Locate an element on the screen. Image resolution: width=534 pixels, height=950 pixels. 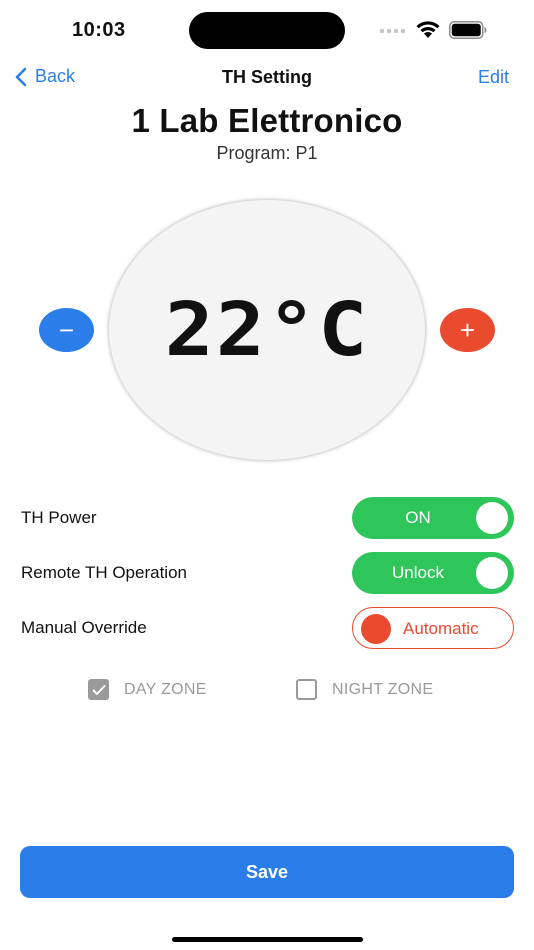
home-indicator is located at coordinates (267, 939).